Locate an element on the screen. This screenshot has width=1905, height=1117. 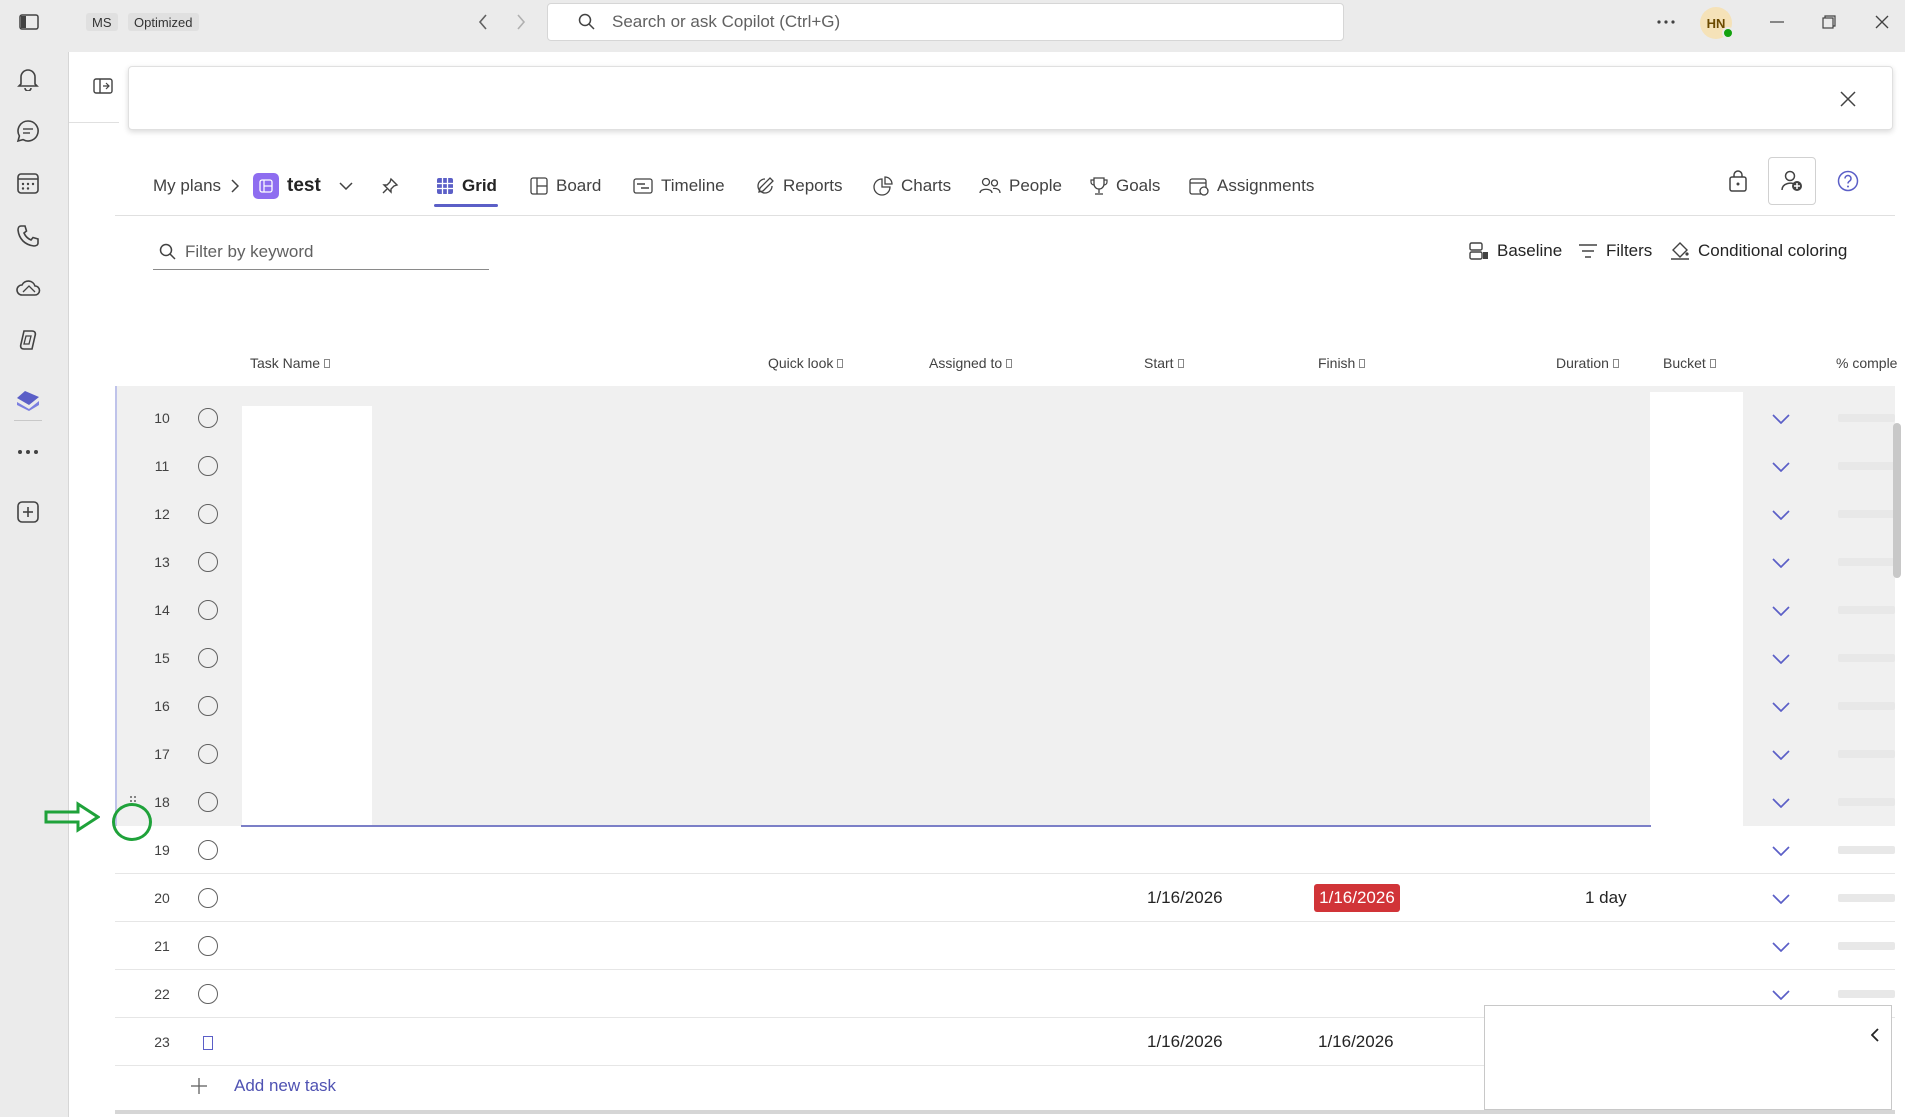
tab-grid: Grid is located at coordinates (466, 186).